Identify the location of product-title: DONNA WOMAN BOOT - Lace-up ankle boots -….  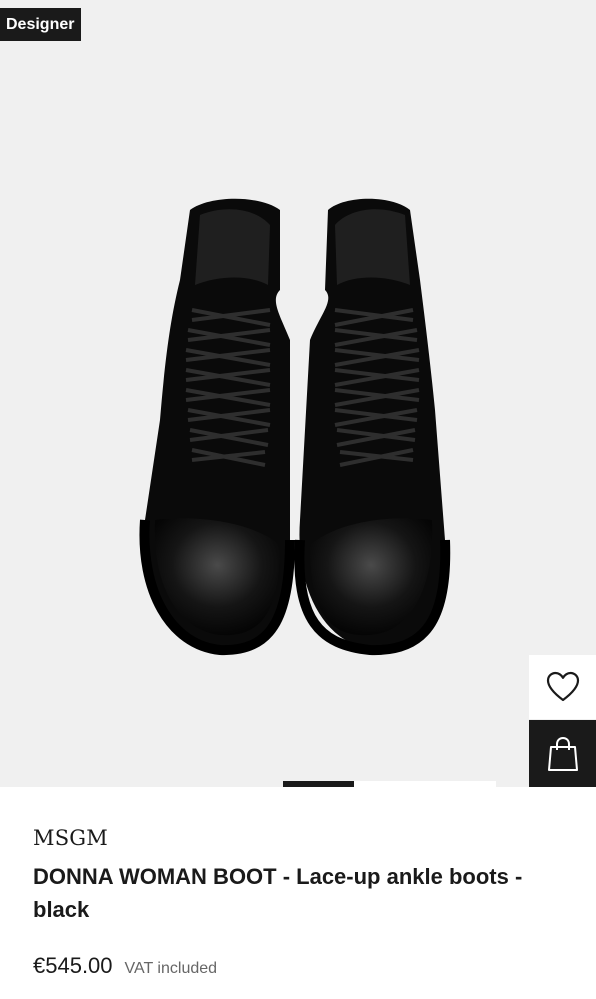
(278, 893).